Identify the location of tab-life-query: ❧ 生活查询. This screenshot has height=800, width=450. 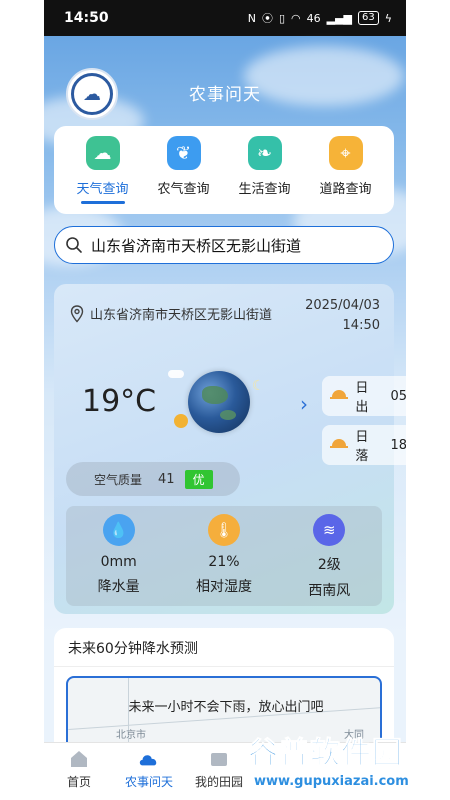
(265, 166).